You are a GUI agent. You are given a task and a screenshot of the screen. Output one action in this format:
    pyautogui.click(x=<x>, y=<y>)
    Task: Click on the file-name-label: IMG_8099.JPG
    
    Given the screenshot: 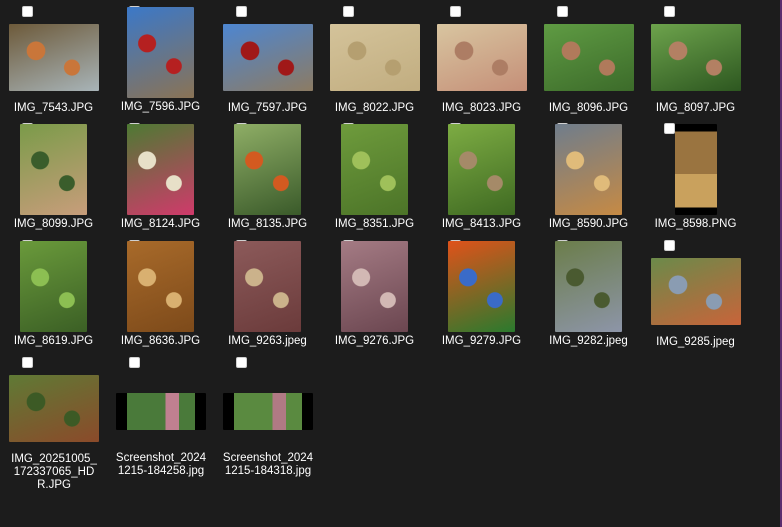 What is the action you would take?
    pyautogui.click(x=53, y=224)
    